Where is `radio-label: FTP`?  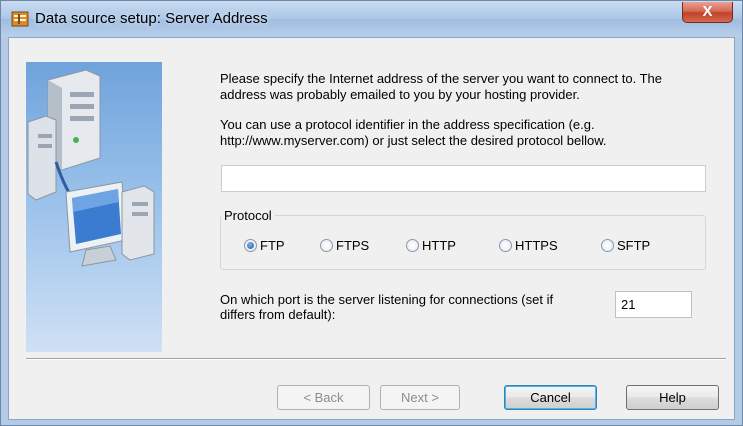 radio-label: FTP is located at coordinates (272, 245).